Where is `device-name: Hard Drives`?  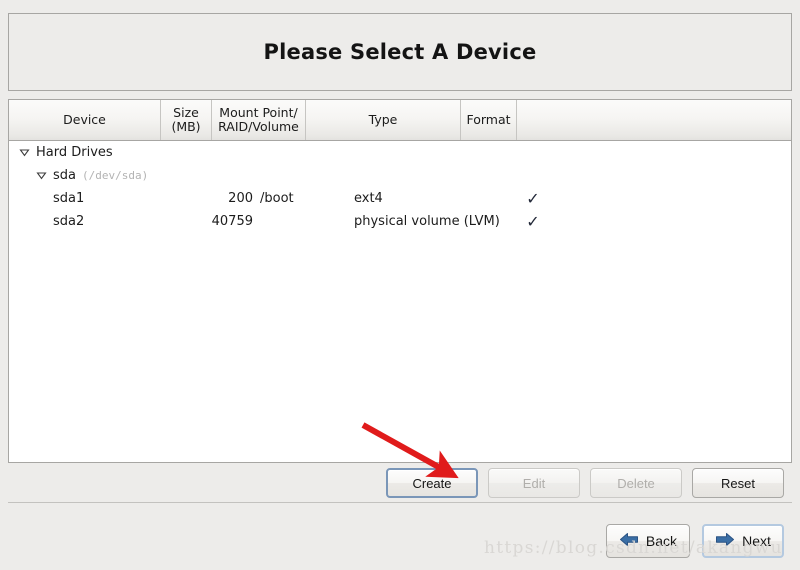 device-name: Hard Drives is located at coordinates (74, 152).